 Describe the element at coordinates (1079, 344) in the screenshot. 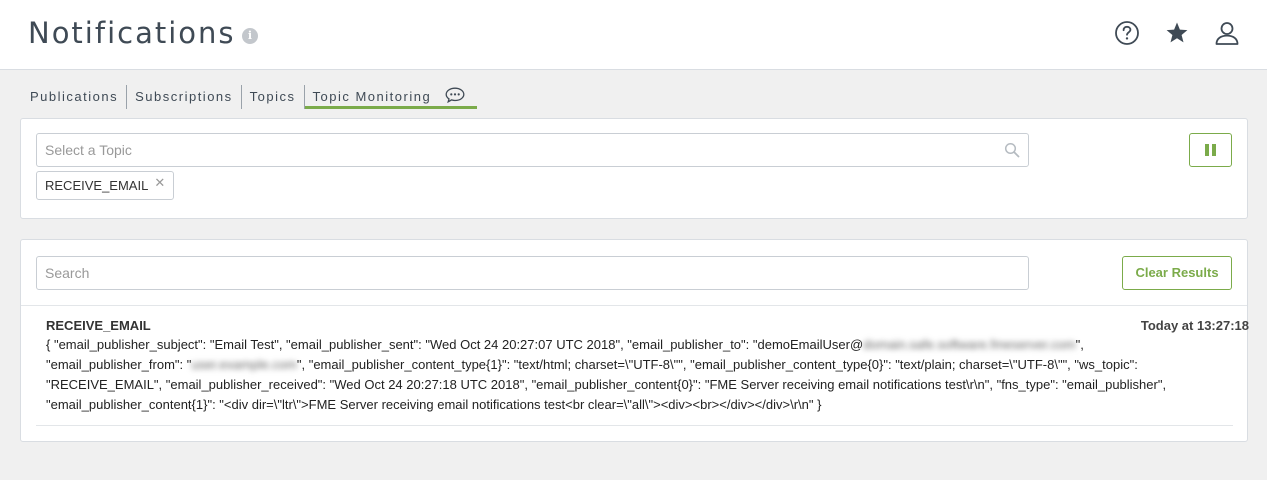

I see `message-text: ",` at that location.